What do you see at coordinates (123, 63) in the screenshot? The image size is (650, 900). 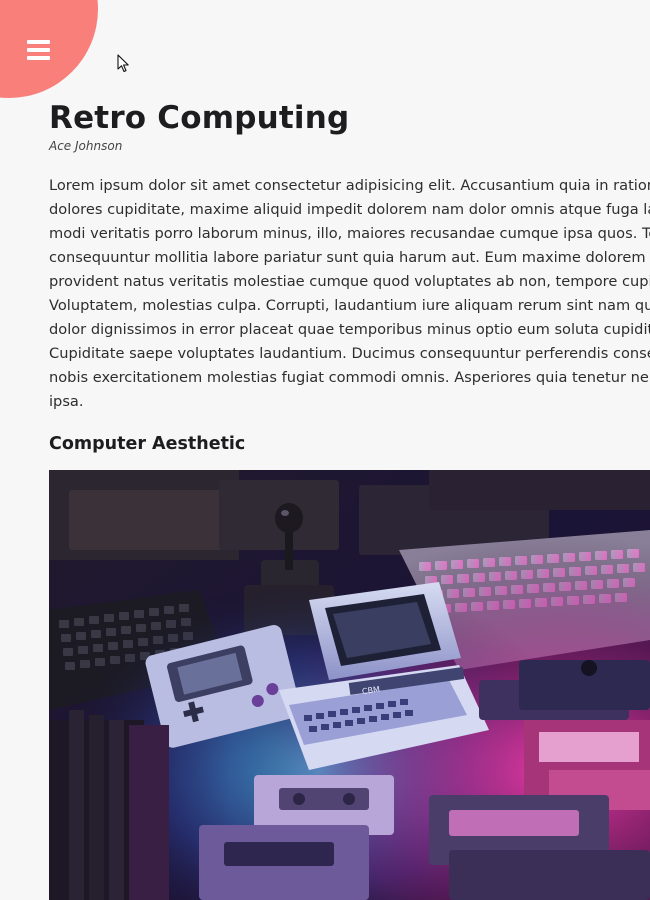 I see `mouse-cursor-icon` at bounding box center [123, 63].